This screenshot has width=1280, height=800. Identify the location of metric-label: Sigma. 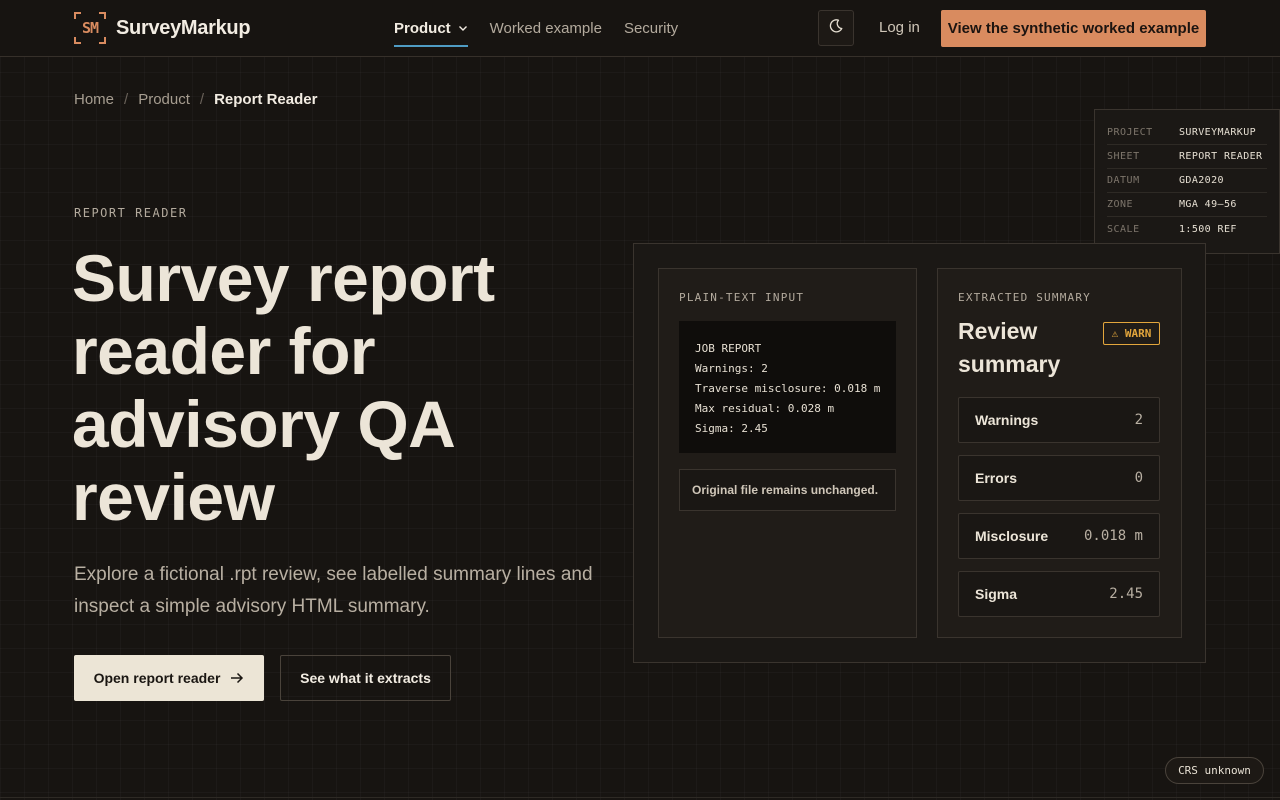
(996, 594).